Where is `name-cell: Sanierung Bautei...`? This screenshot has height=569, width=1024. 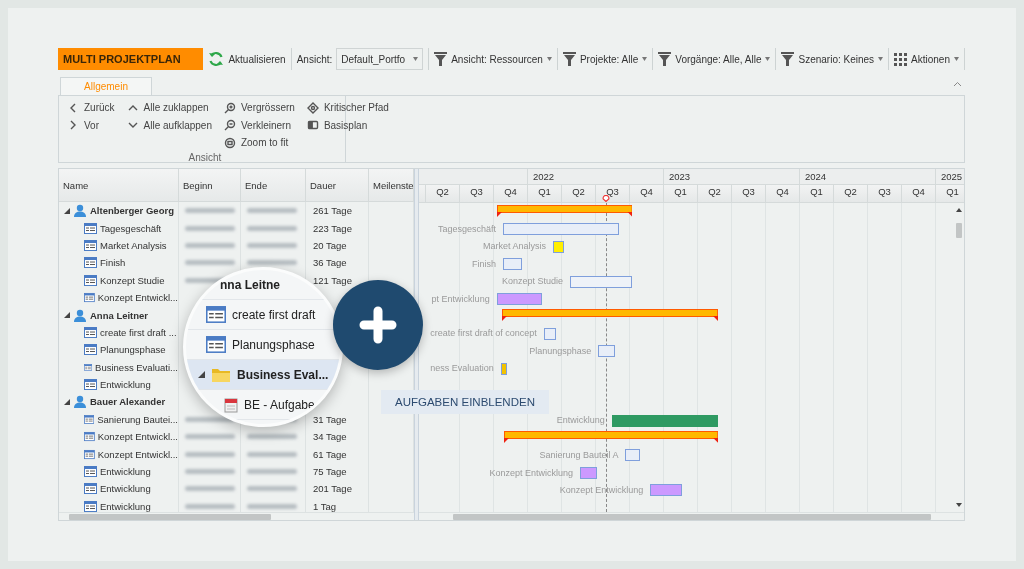
name-cell: Sanierung Bautei... is located at coordinates (137, 419).